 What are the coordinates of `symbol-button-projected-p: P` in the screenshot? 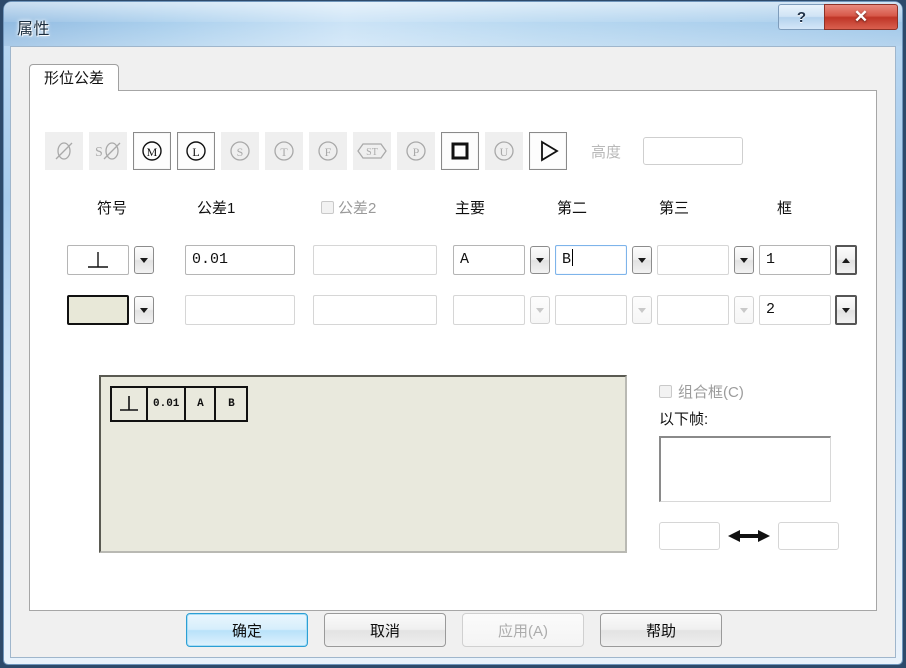 It's located at (416, 151).